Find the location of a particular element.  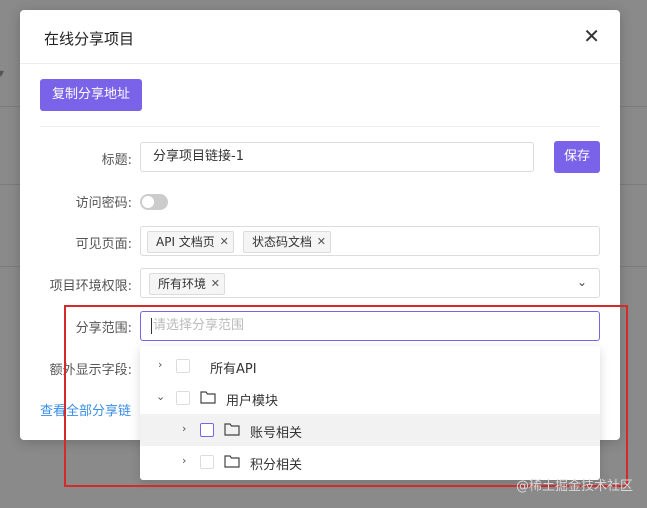

tree-node: ⌄ 用户模块 is located at coordinates (370, 398).